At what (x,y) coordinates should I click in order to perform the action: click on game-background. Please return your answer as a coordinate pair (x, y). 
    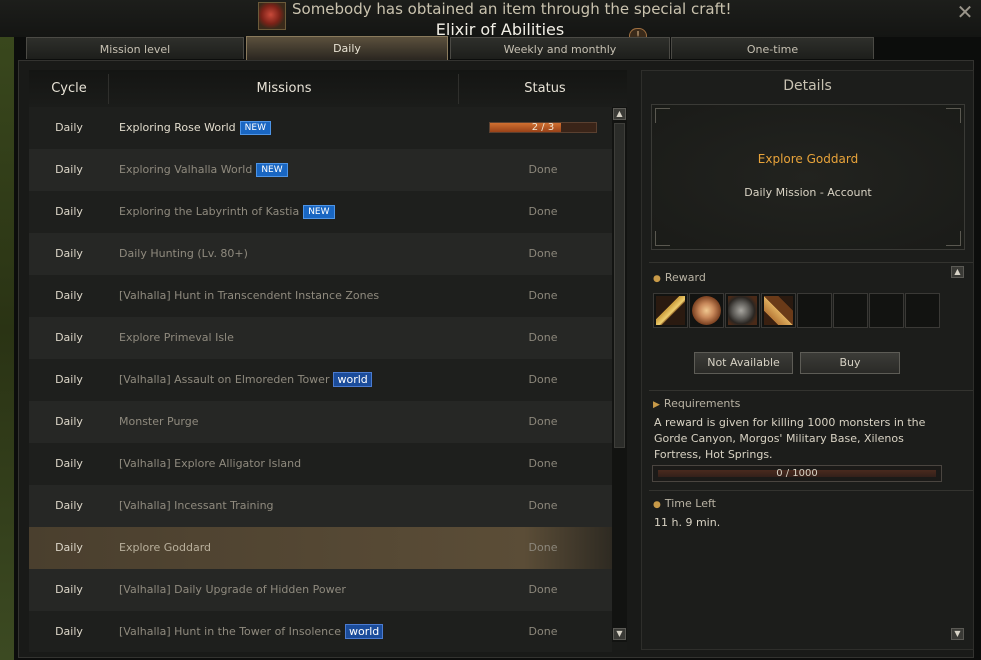
    Looking at the image, I should click on (7, 330).